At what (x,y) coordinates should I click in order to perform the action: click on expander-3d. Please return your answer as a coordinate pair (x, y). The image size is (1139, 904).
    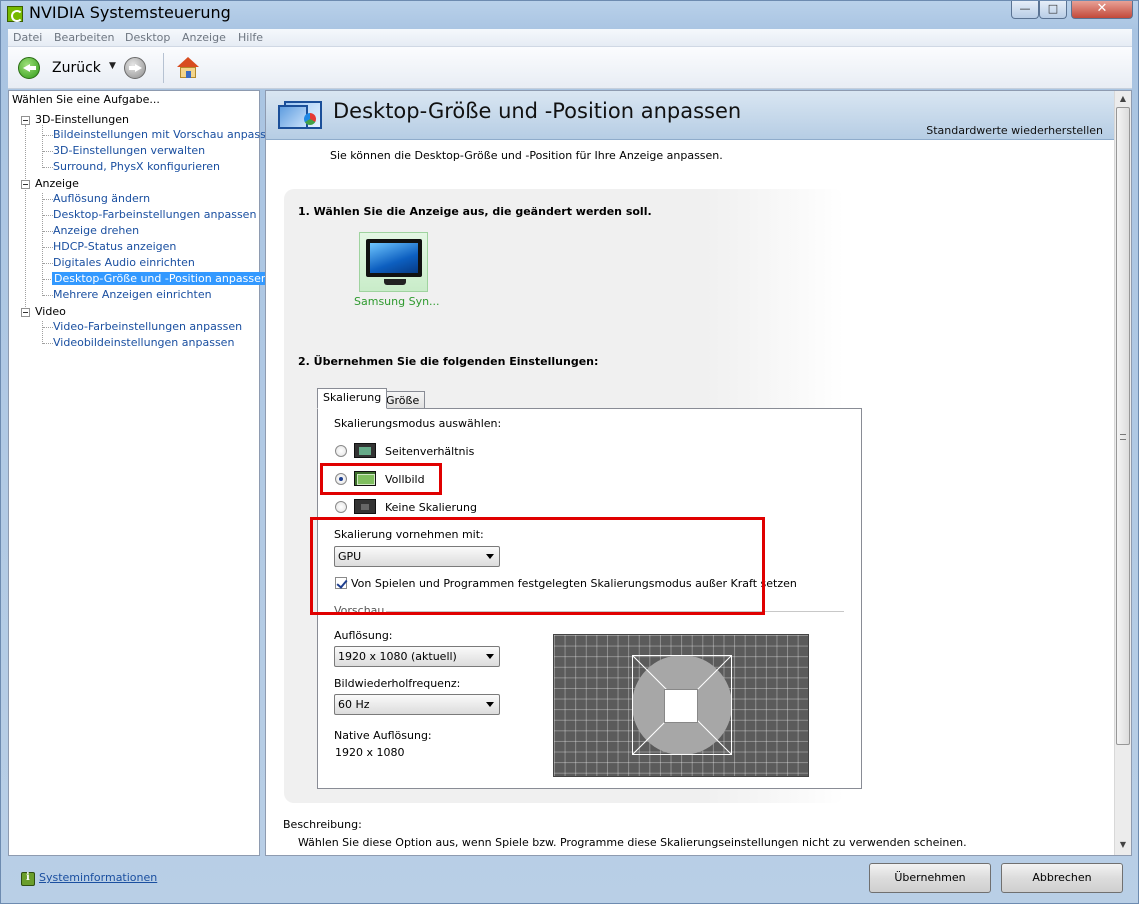
    Looking at the image, I should click on (25, 120).